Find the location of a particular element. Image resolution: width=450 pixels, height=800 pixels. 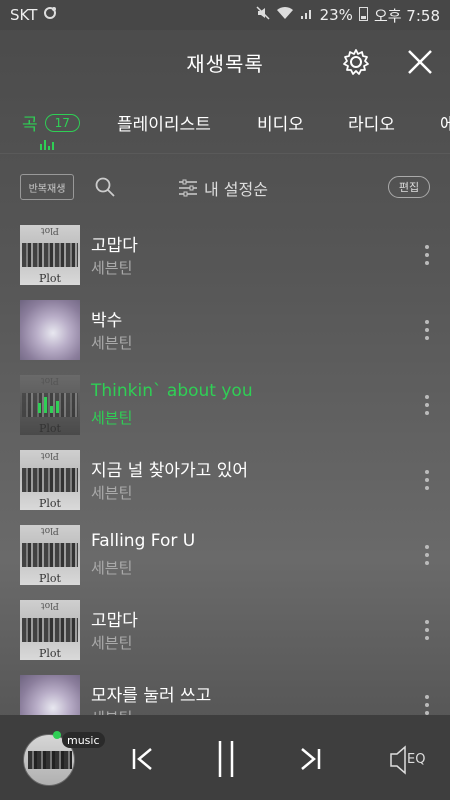

notification-icon is located at coordinates (50, 15).